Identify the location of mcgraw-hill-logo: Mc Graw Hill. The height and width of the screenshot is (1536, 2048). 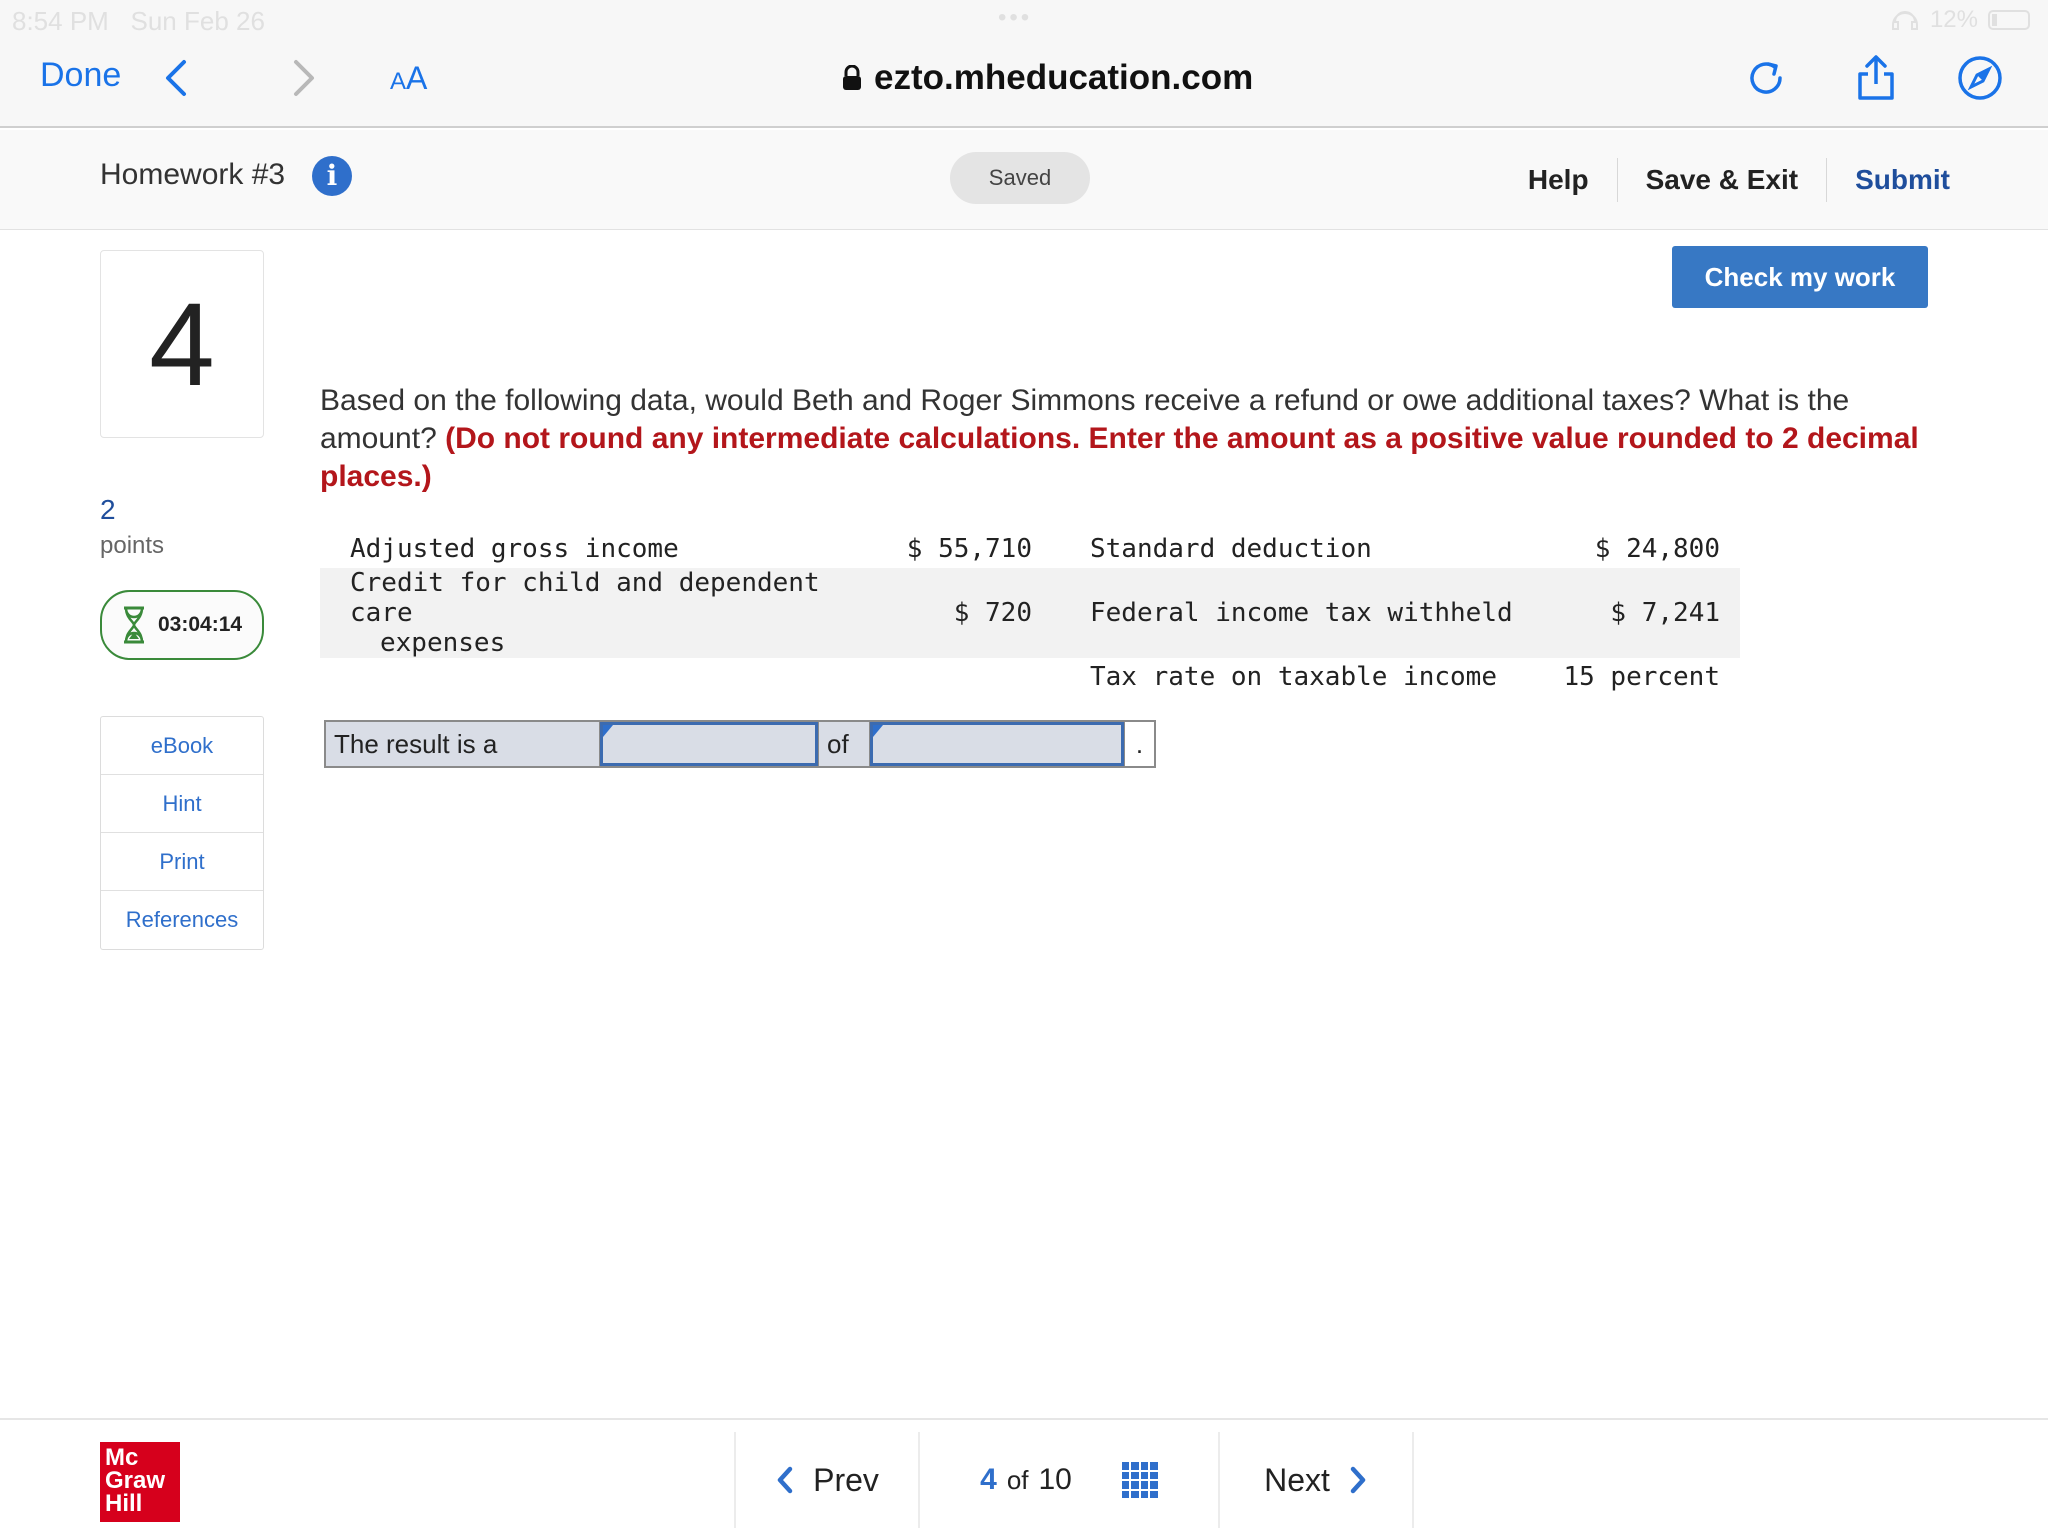
(140, 1482).